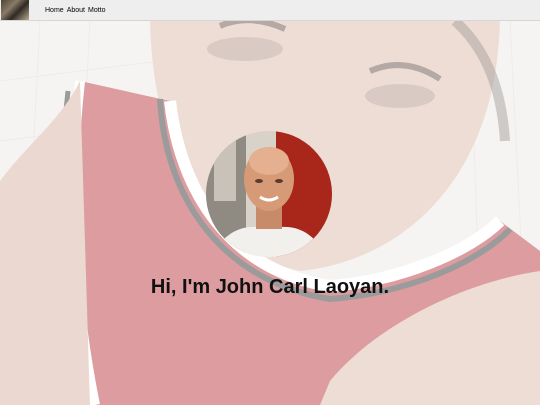 The height and width of the screenshot is (405, 540). I want to click on nav-links: Home About Motto, so click(75, 10).